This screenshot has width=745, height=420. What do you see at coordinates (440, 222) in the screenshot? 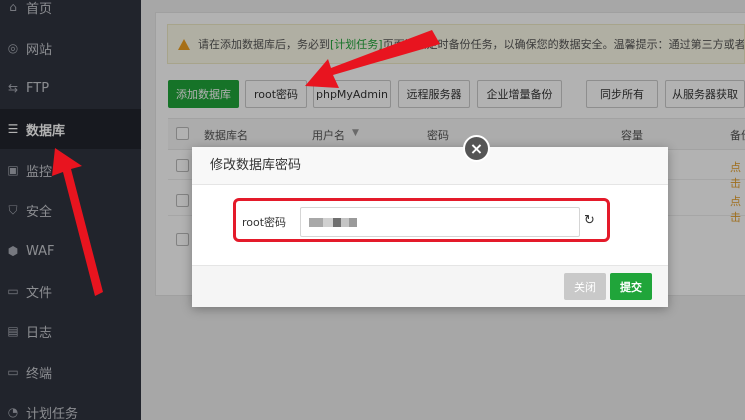
I see `root-password-input` at bounding box center [440, 222].